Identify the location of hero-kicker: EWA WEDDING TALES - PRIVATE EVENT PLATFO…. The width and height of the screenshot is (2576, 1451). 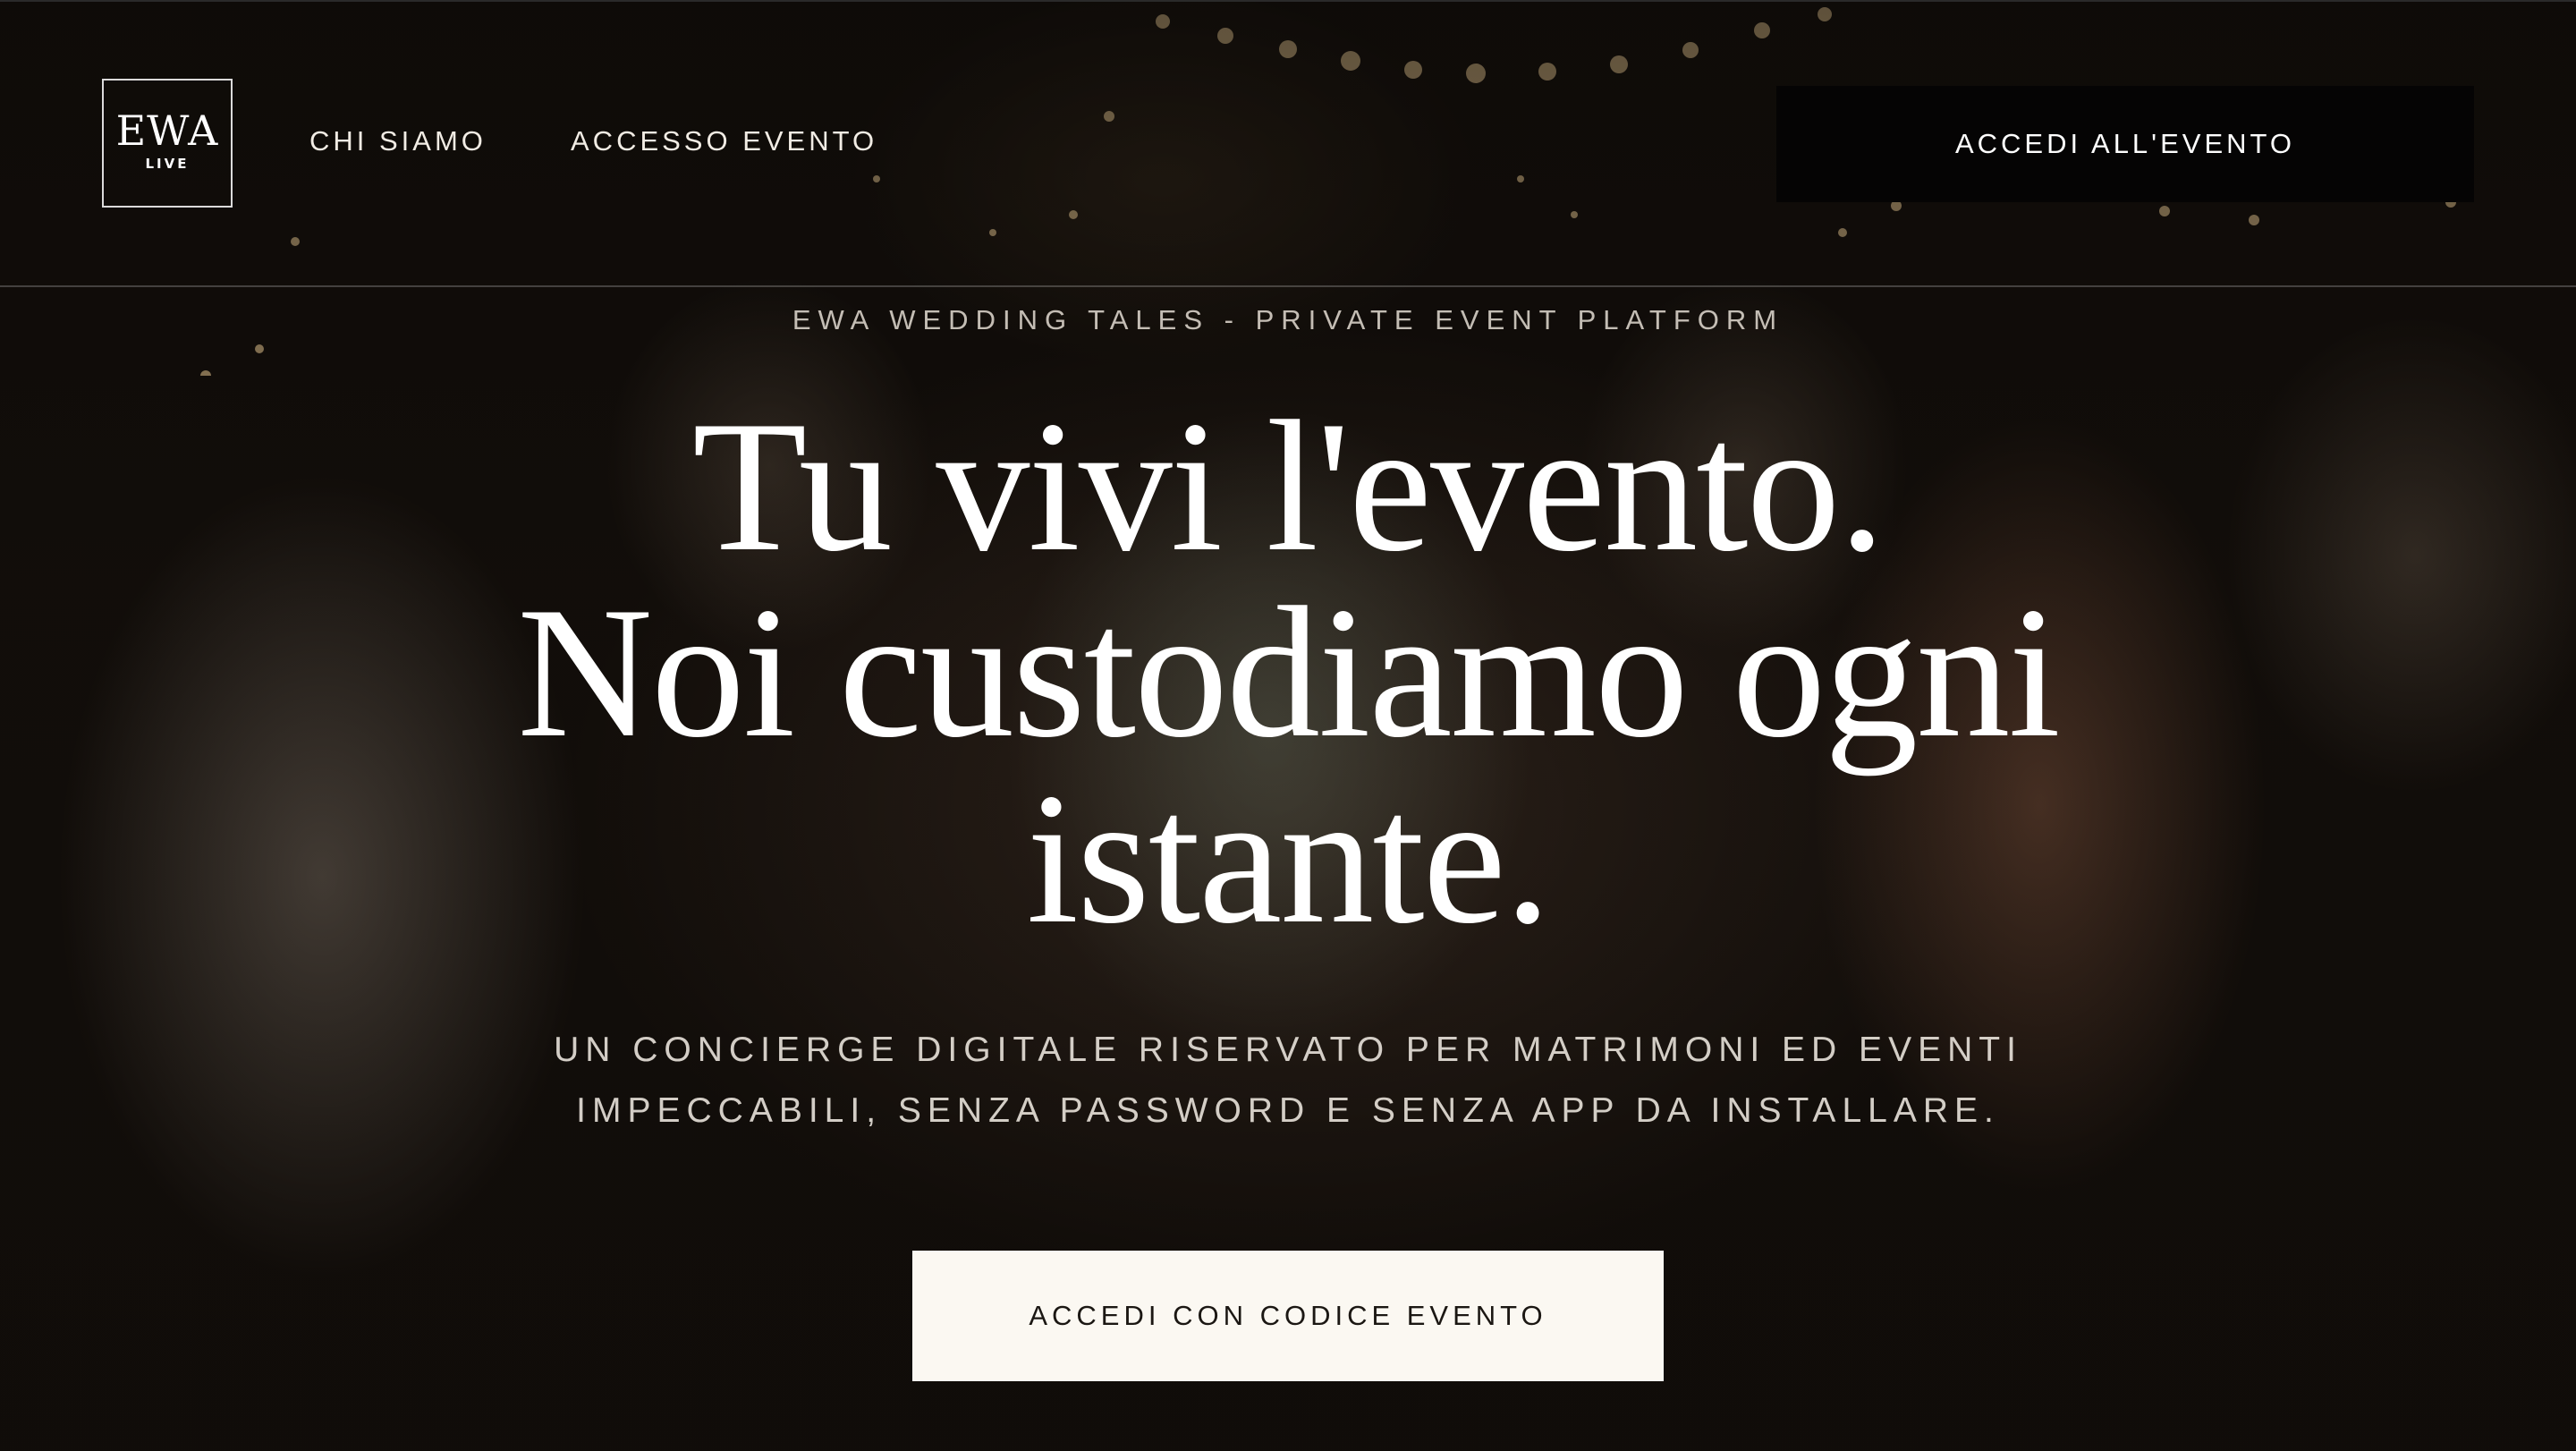
(1288, 319).